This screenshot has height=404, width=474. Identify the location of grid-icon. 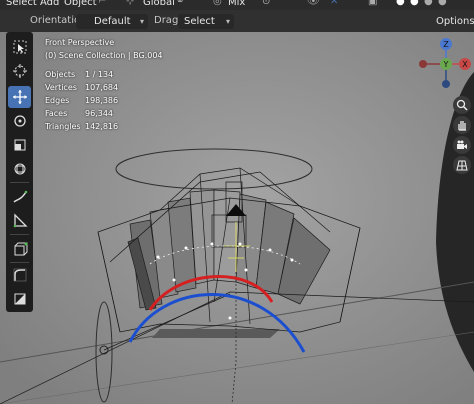
(462, 165).